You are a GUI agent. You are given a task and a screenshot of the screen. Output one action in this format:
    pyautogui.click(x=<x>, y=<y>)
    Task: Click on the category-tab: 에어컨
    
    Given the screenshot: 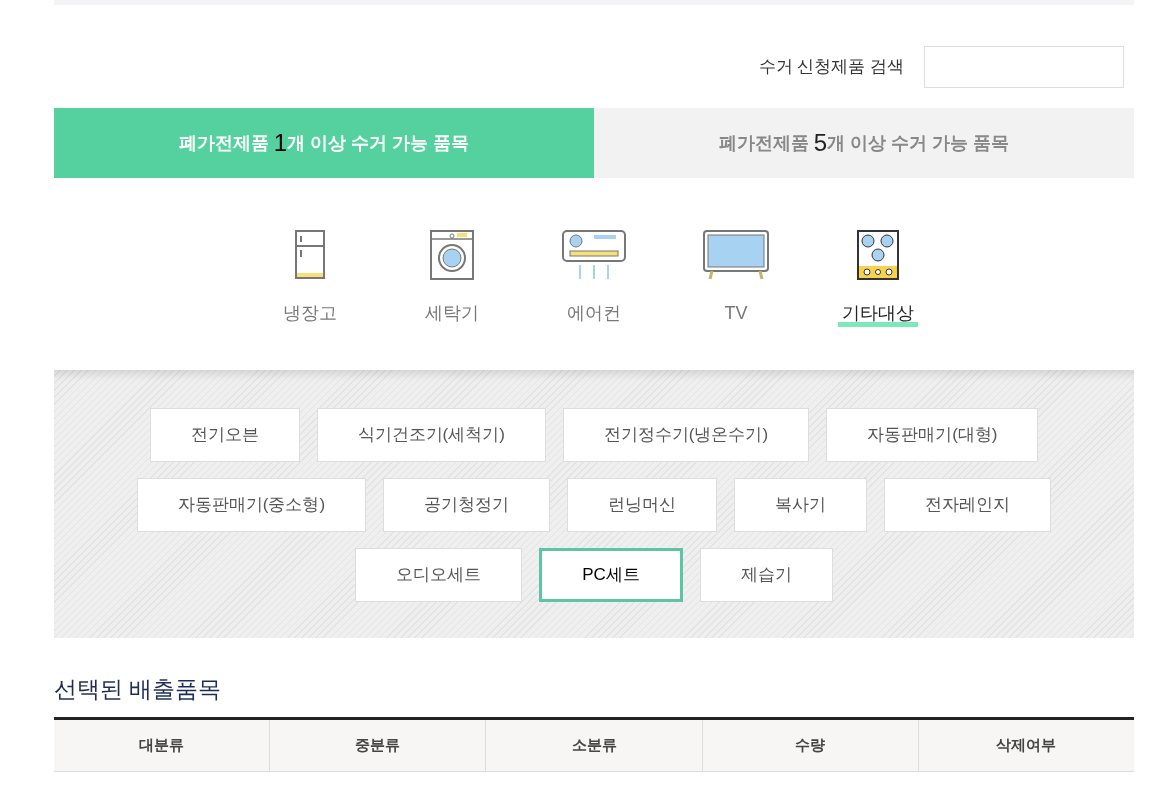 What is the action you would take?
    pyautogui.click(x=594, y=313)
    